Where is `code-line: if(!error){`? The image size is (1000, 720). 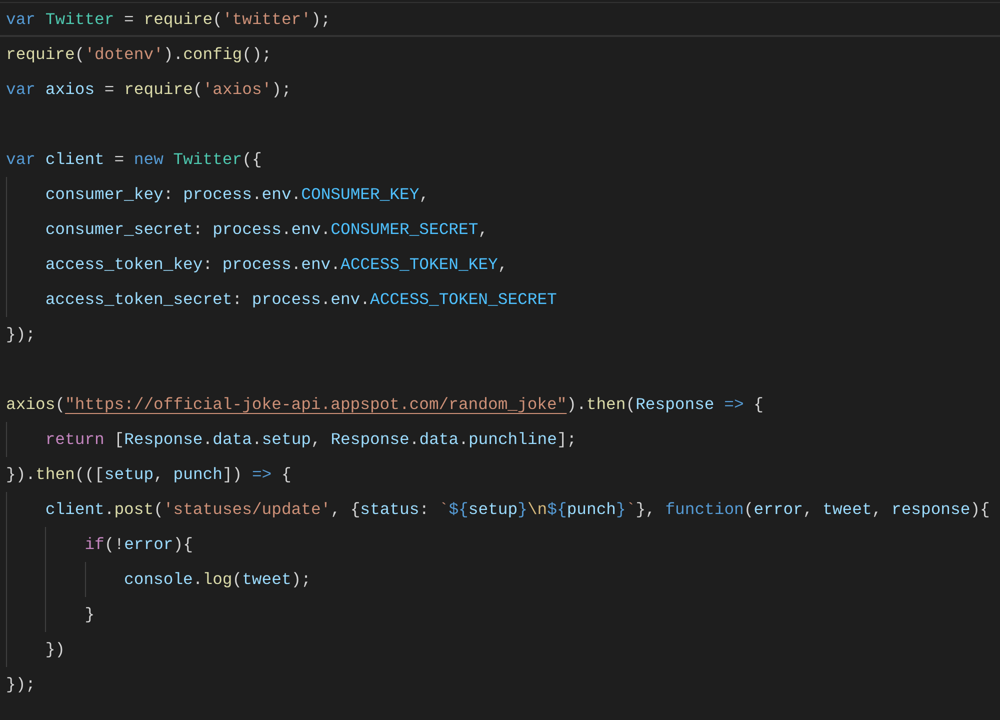 code-line: if(!error){ is located at coordinates (96, 544).